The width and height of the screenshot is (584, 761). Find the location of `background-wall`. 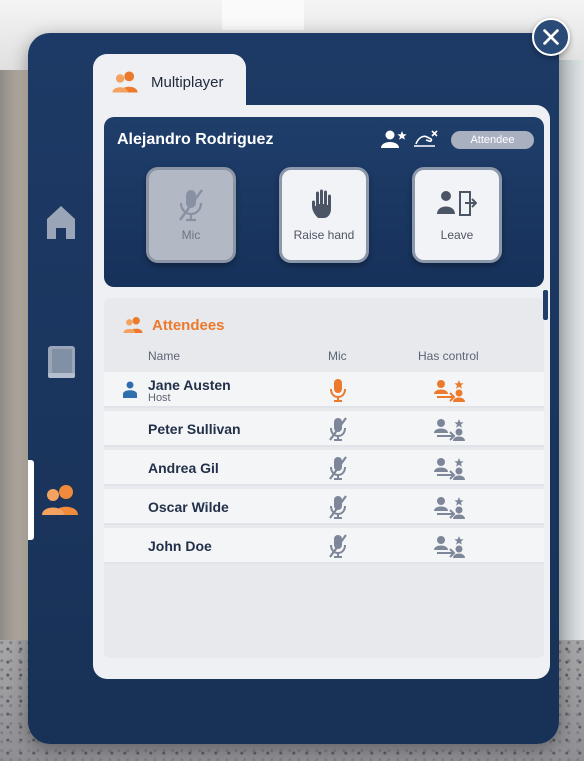

background-wall is located at coordinates (15, 365).